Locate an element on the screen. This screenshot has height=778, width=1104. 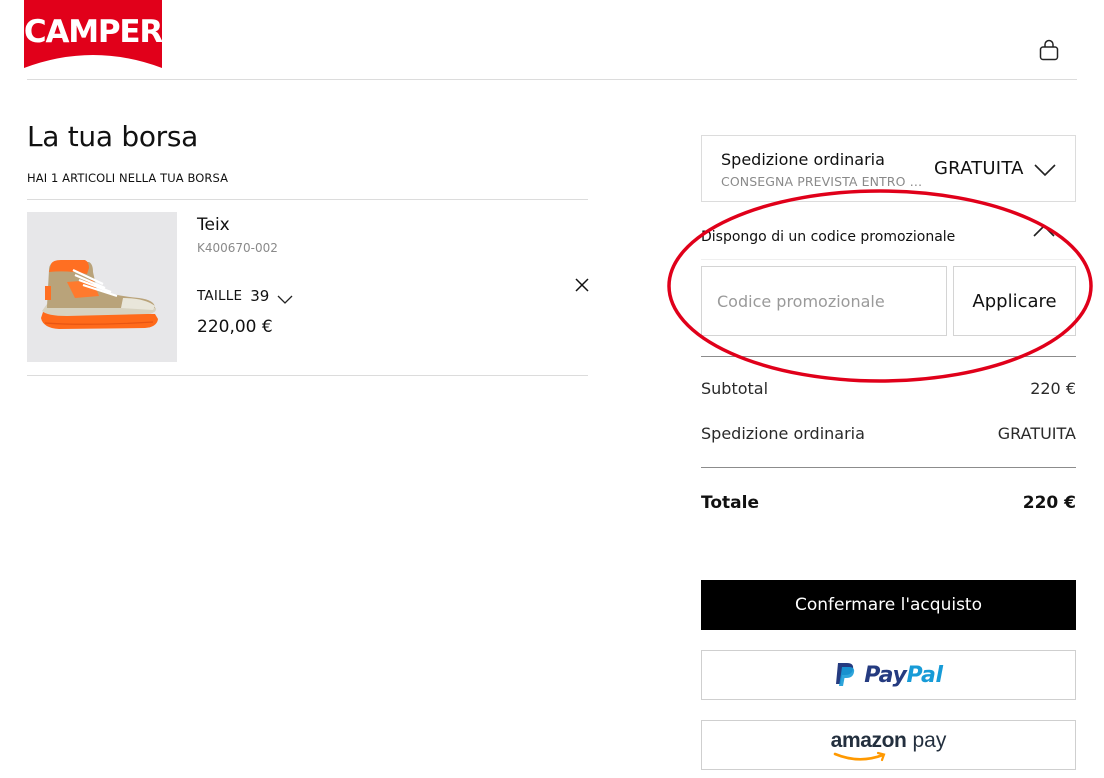
subtotal-label: Subtotal is located at coordinates (735, 388).